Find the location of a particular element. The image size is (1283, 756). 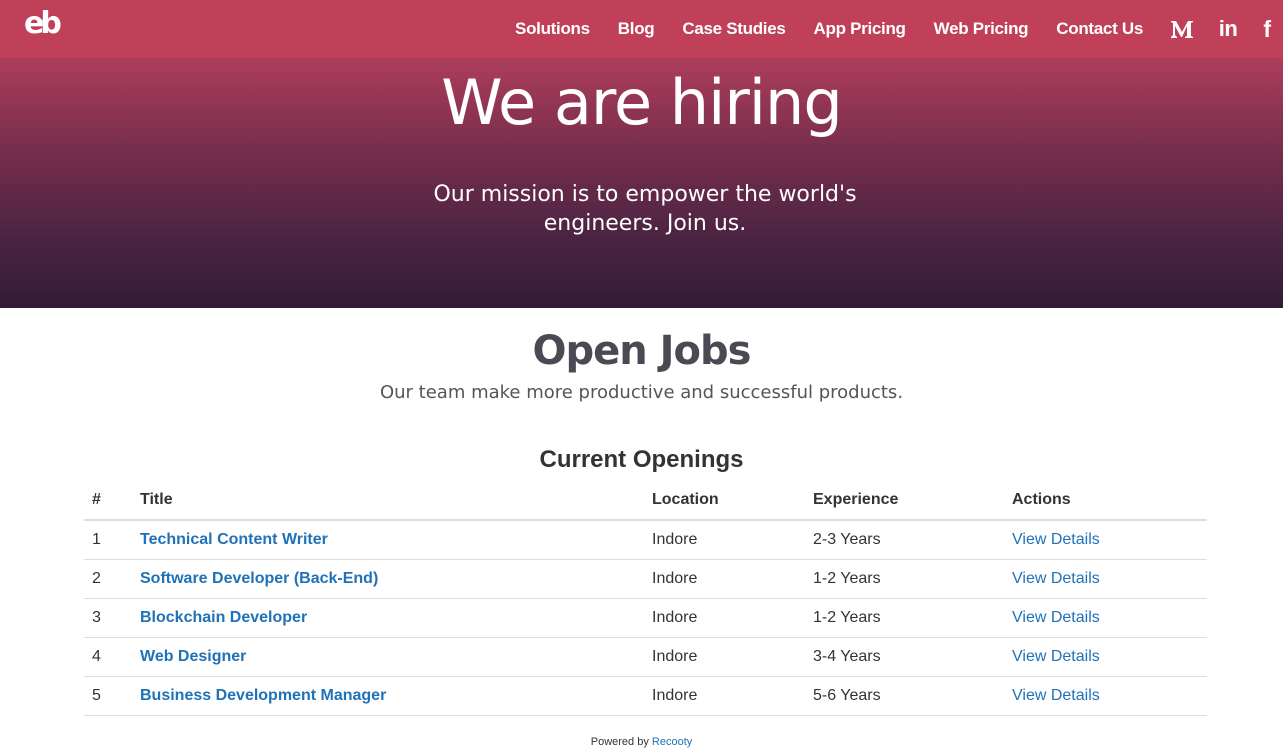

nav-link-solutions: Solutions is located at coordinates (552, 29).